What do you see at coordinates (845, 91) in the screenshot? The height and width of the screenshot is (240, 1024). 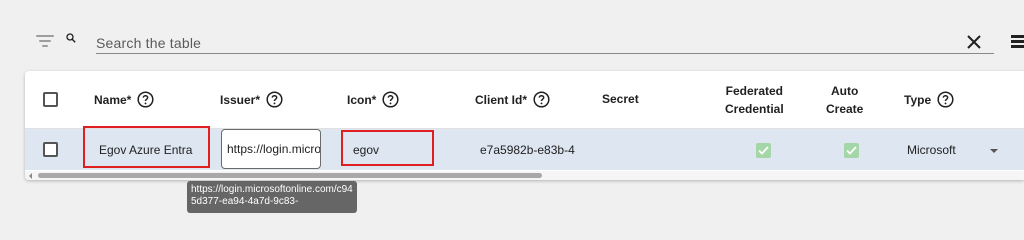 I see `column-header-auto-line1: Auto` at bounding box center [845, 91].